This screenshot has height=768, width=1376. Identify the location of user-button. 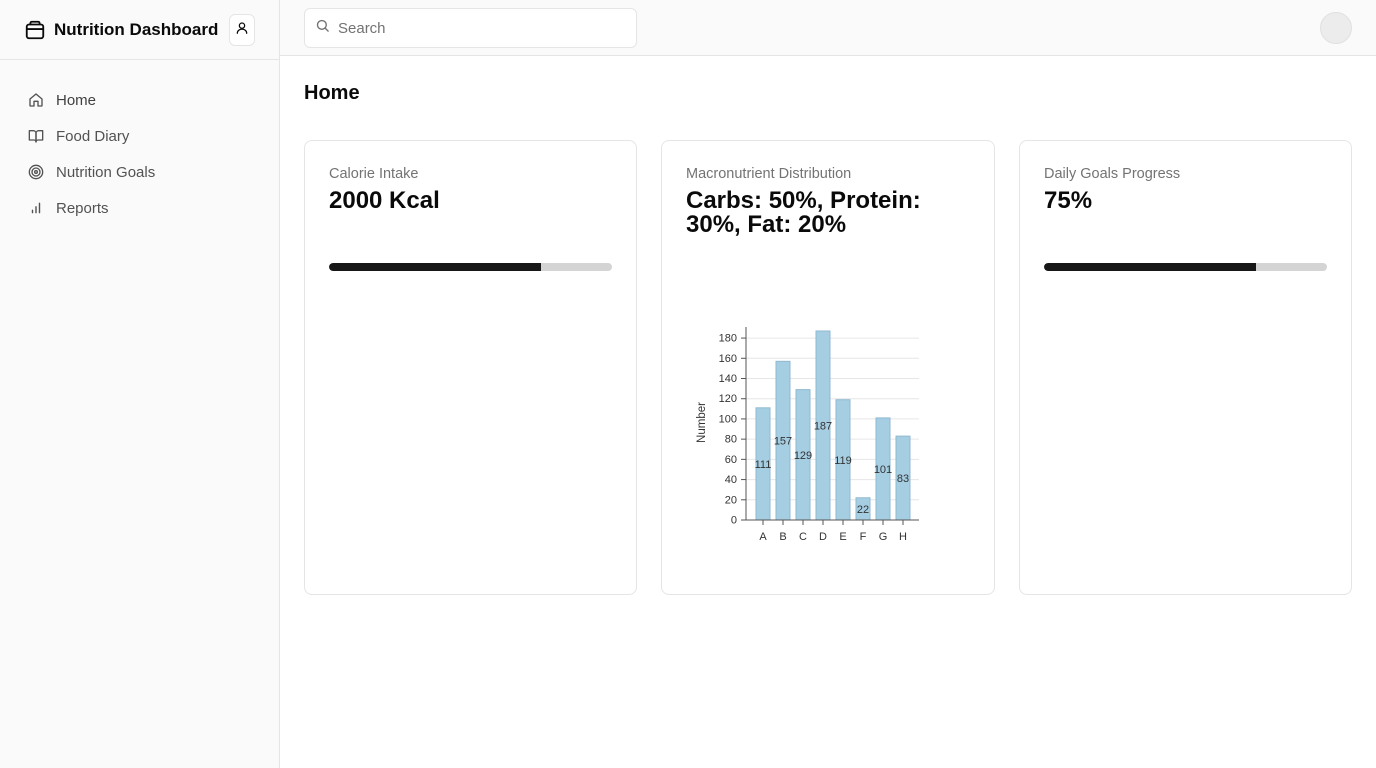
(242, 29).